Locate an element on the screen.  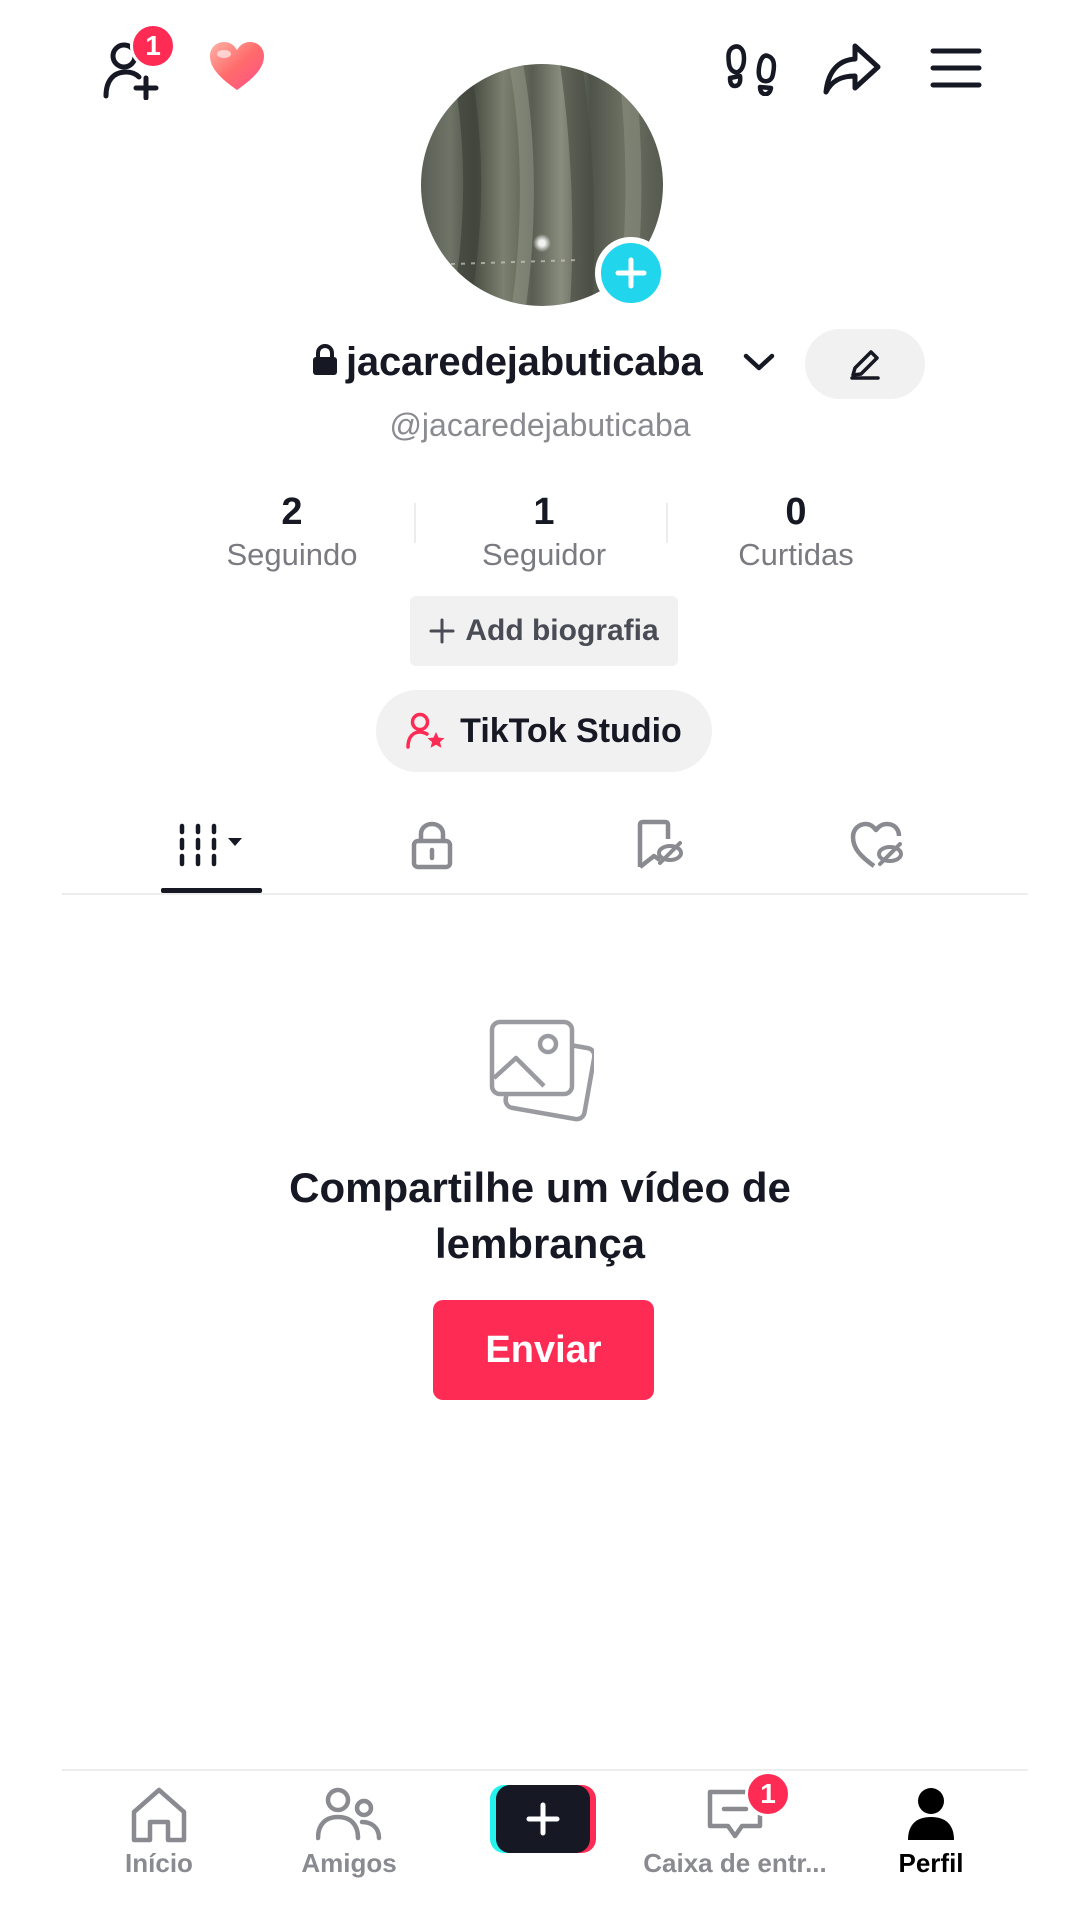
nav-friends: Amigos is located at coordinates (349, 1840).